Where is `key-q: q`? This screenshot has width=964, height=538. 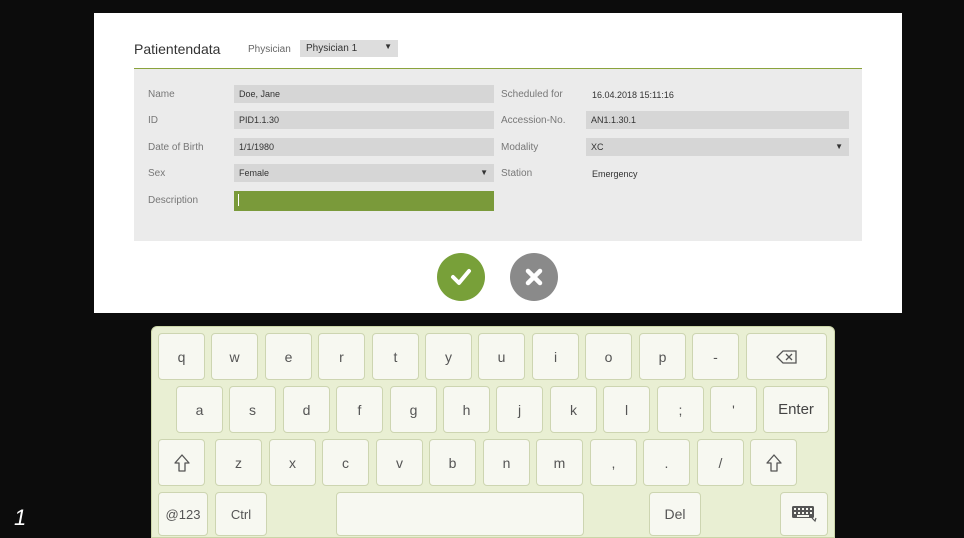
key-q: q is located at coordinates (181, 356).